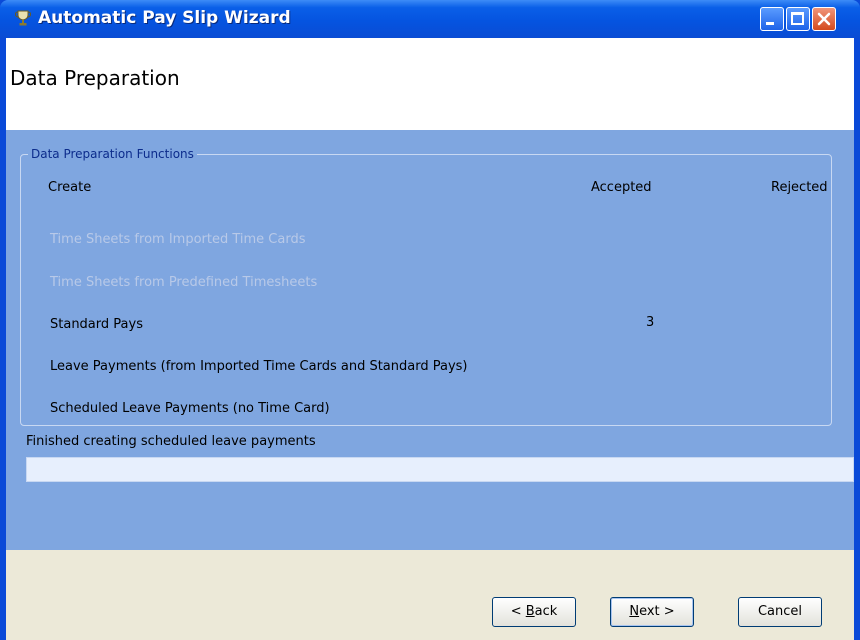 This screenshot has width=860, height=640. Describe the element at coordinates (112, 154) in the screenshot. I see `groupbox-label: Data Preparation Functions` at that location.